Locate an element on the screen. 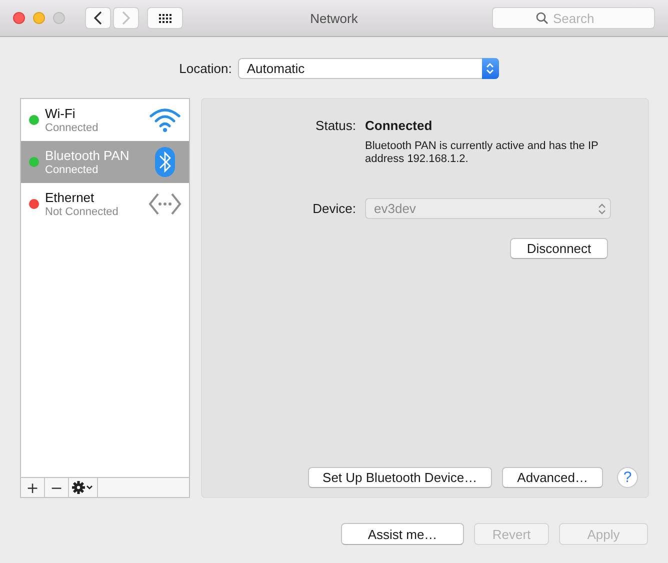 The height and width of the screenshot is (563, 668). chevron-right-icon is located at coordinates (126, 18).